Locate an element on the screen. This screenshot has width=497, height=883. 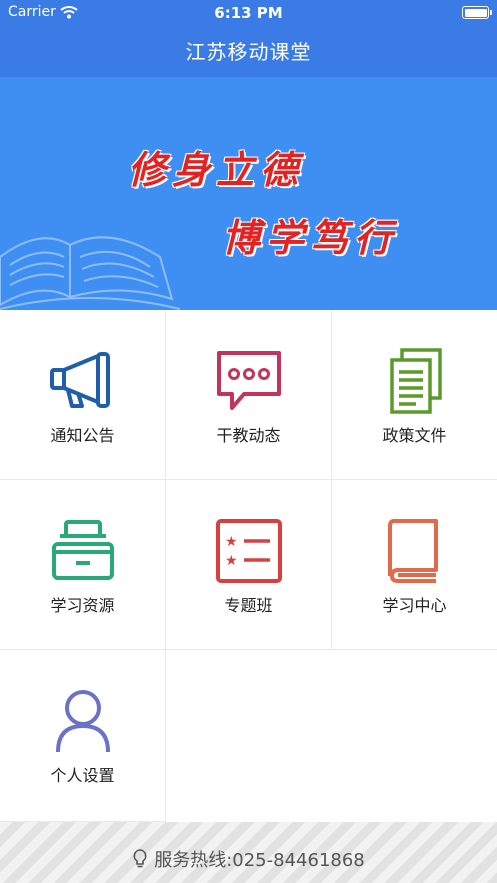
status-bar: Carrier 6:13 PM is located at coordinates (248, 13).